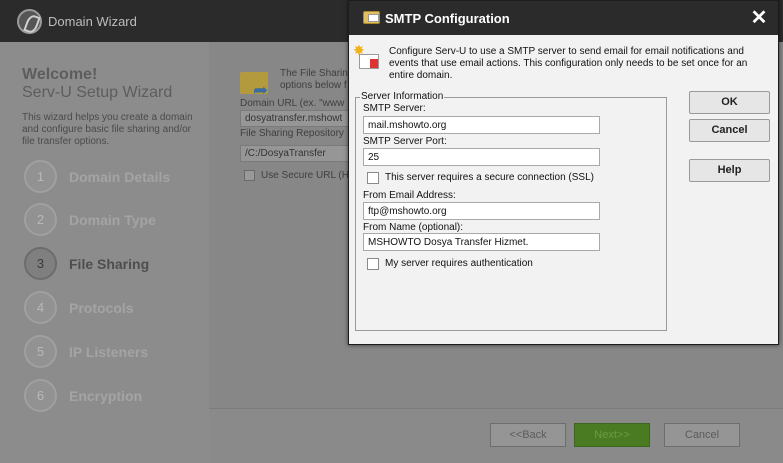 The height and width of the screenshot is (463, 783). What do you see at coordinates (373, 178) in the screenshot?
I see `ssl-checkbox` at bounding box center [373, 178].